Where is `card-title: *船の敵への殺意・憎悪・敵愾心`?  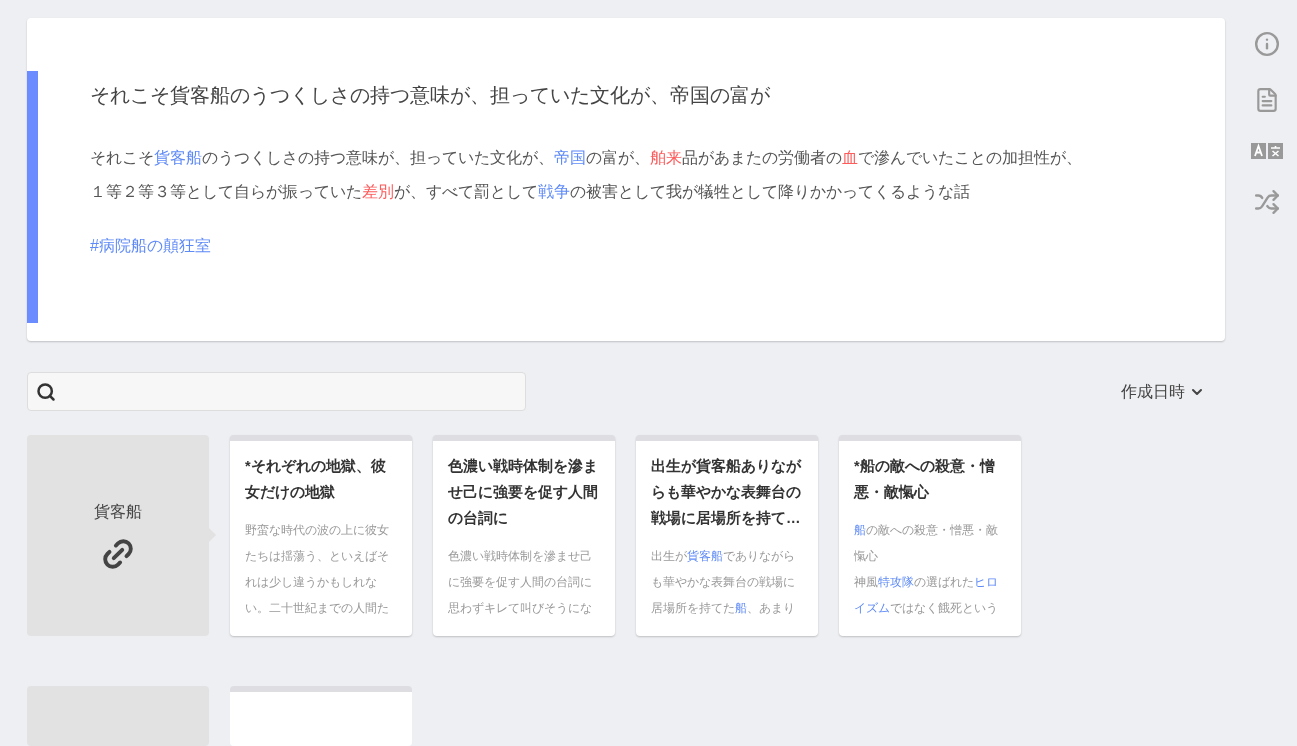 card-title: *船の敵への殺意・憎悪・敵愾心 is located at coordinates (925, 479).